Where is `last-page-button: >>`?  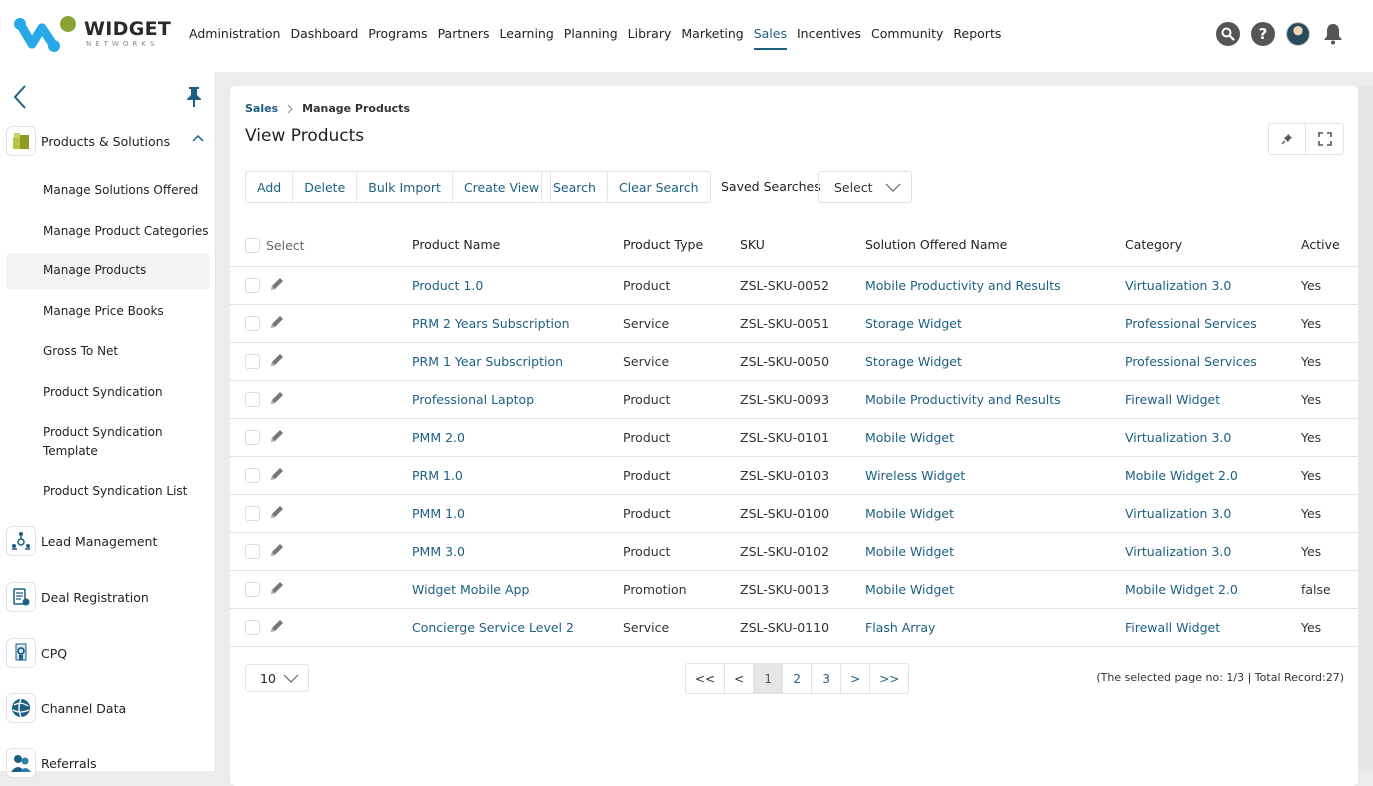
last-page-button: >> is located at coordinates (889, 678).